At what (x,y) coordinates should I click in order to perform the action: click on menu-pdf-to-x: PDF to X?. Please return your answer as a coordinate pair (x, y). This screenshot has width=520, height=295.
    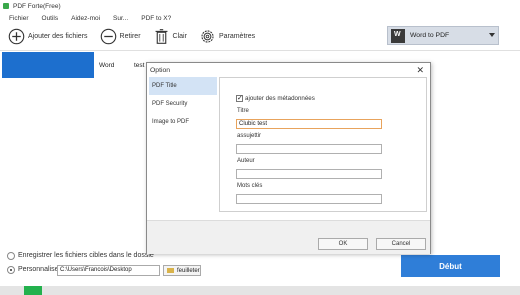
    Looking at the image, I should click on (156, 18).